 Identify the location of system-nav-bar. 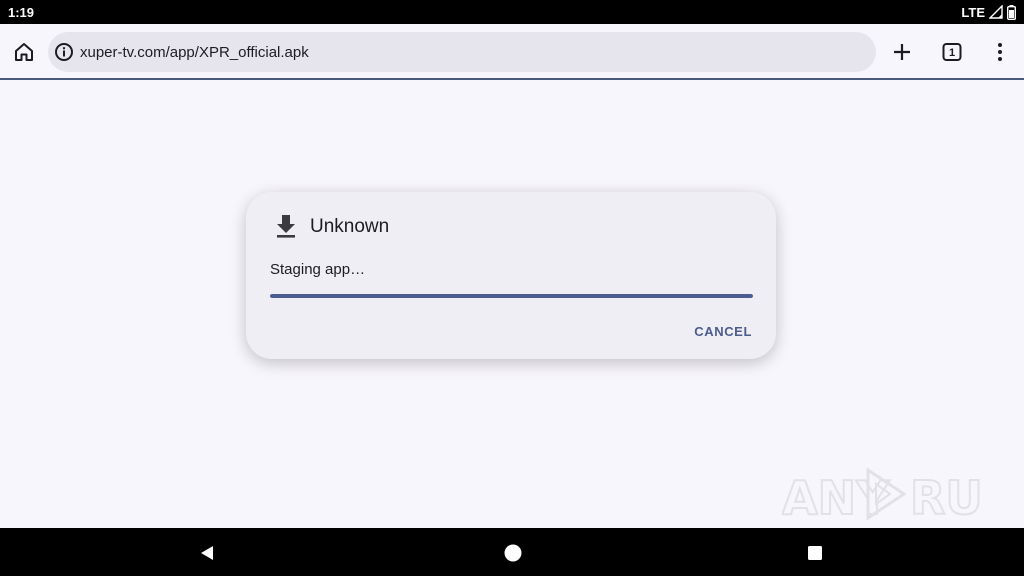
(512, 552).